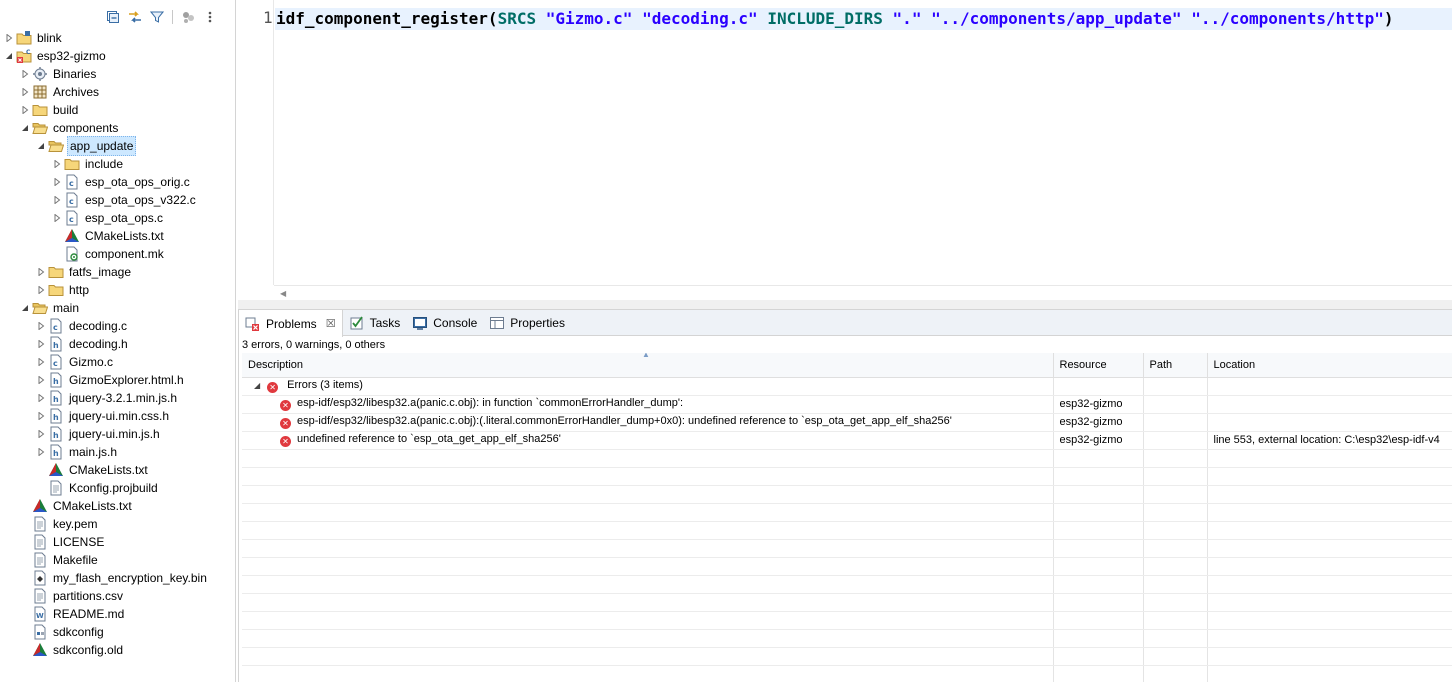 The image size is (1452, 682). Describe the element at coordinates (117, 326) in the screenshot. I see `tree-item: c decoding.c` at that location.